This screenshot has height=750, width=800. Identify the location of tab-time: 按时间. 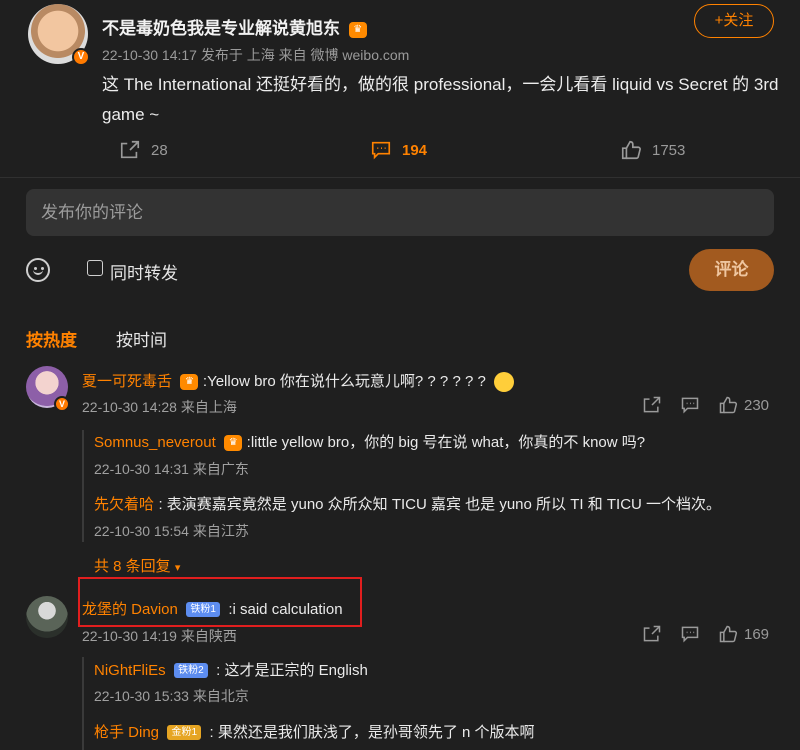
(141, 338).